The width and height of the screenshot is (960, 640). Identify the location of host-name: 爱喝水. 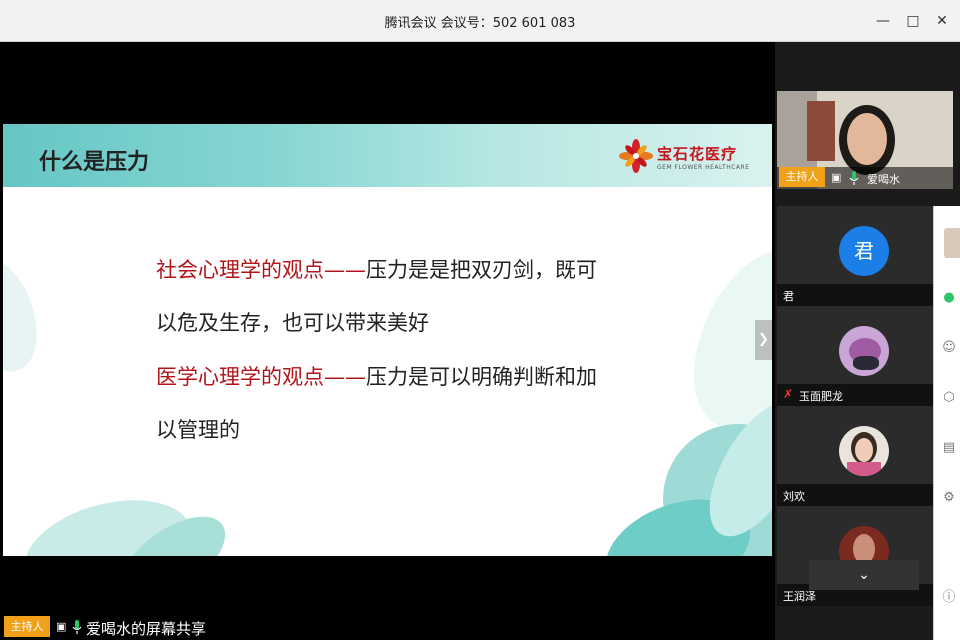
(883, 179).